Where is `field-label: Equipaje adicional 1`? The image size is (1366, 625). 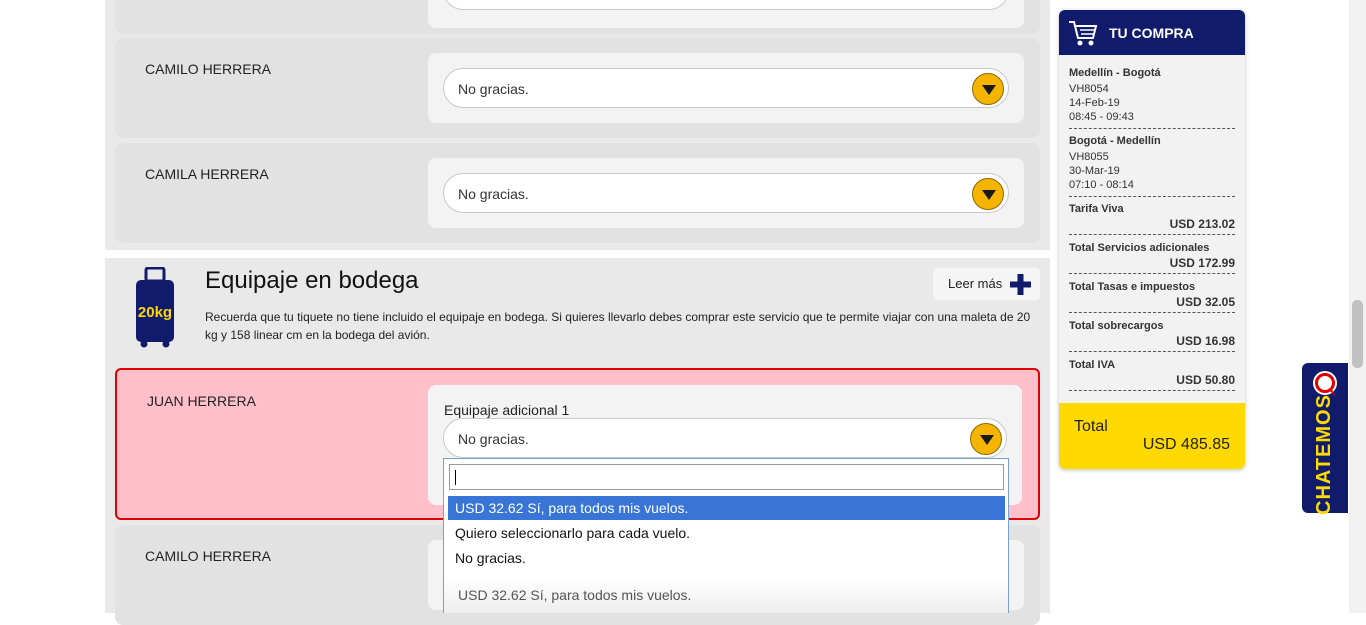
field-label: Equipaje adicional 1 is located at coordinates (507, 410).